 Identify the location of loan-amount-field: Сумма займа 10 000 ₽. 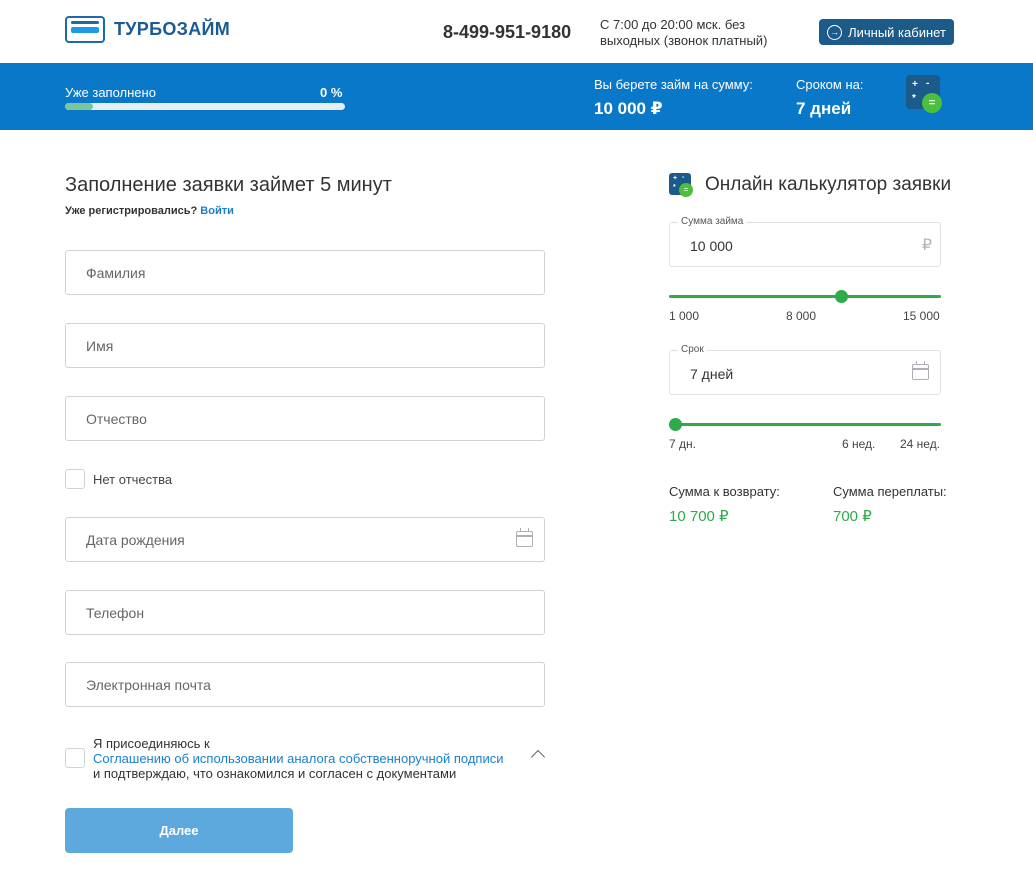
(805, 241).